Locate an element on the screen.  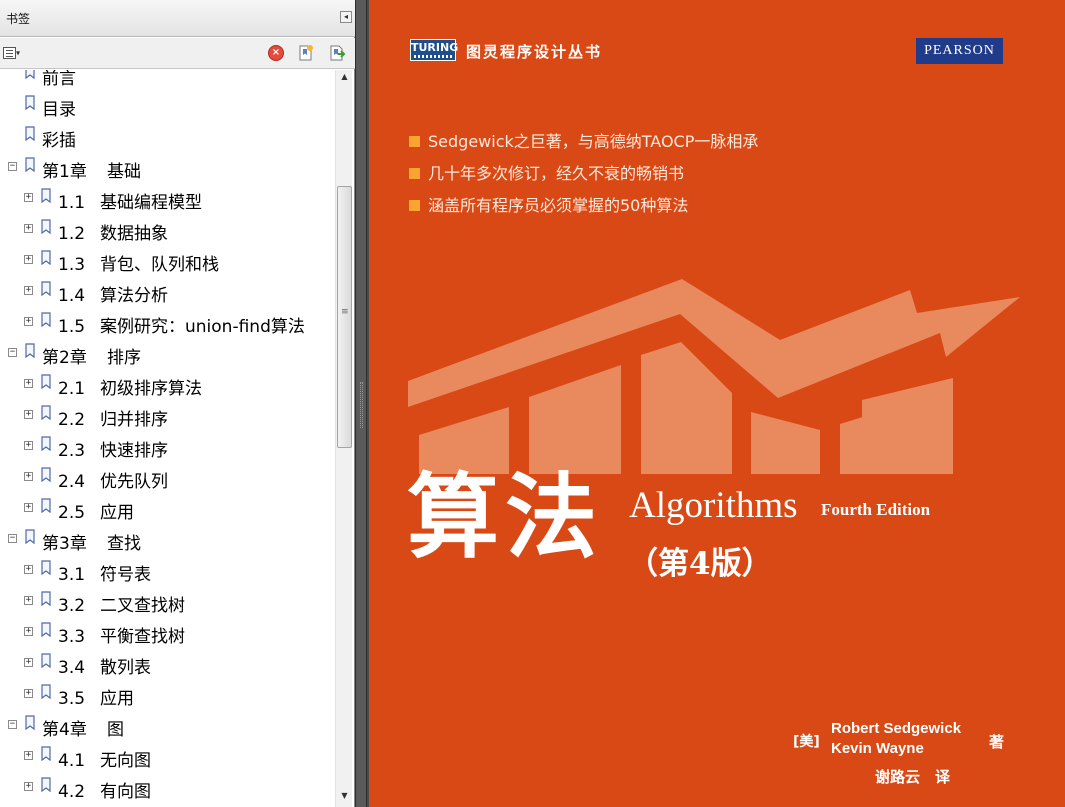
bookmark-item: − 第4章图 is located at coordinates (167, 726).